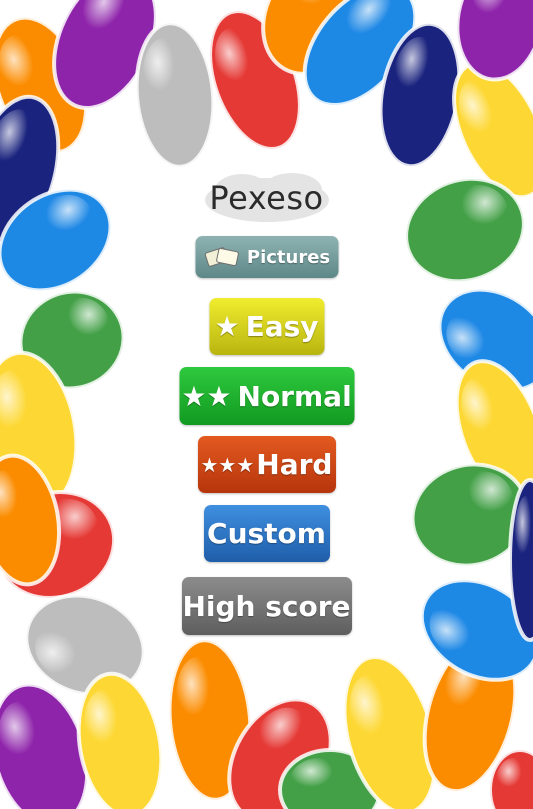 The width and height of the screenshot is (533, 809). I want to click on custom-button-label: Custom, so click(266, 533).